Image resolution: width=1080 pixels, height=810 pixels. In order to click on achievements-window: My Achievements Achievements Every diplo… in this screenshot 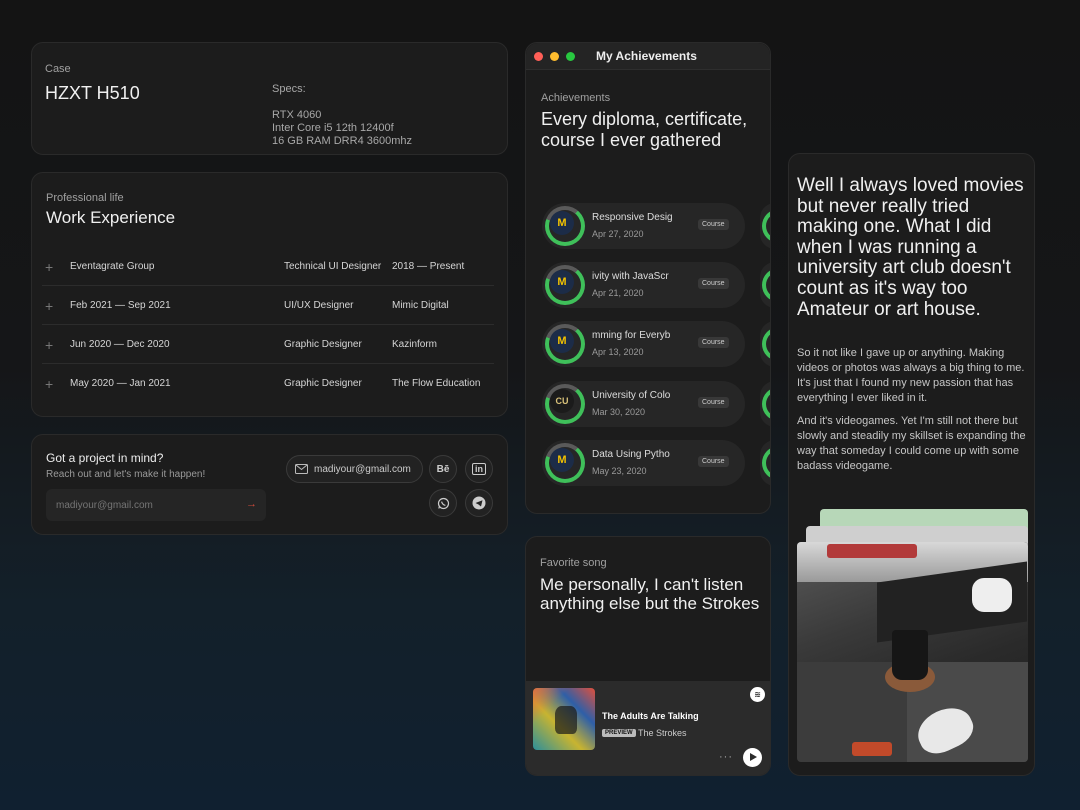, I will do `click(648, 278)`.